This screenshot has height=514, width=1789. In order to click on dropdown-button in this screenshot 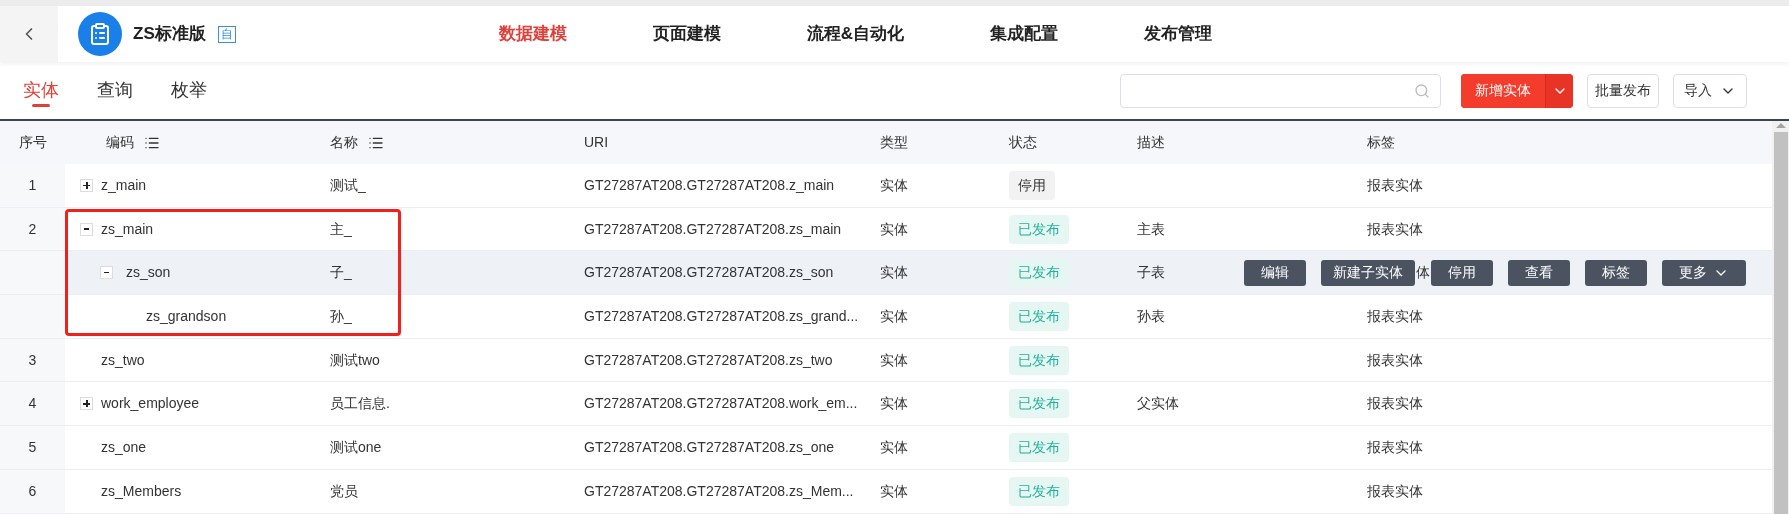, I will do `click(1559, 90)`.